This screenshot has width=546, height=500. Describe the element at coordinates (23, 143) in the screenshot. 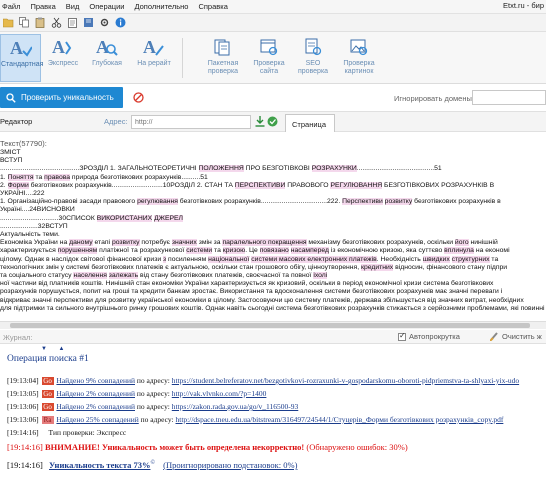

I see `text-length-label: Текст(57790):` at that location.